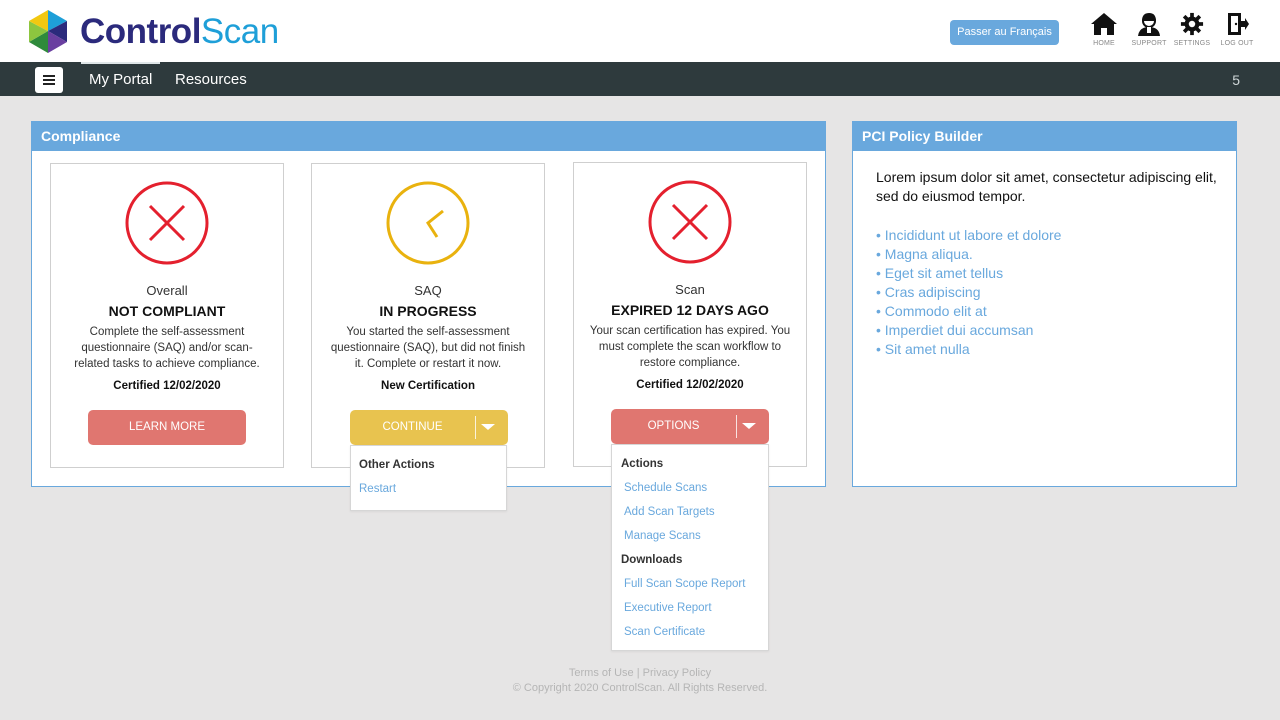  I want to click on nav-resources: Resources, so click(211, 79).